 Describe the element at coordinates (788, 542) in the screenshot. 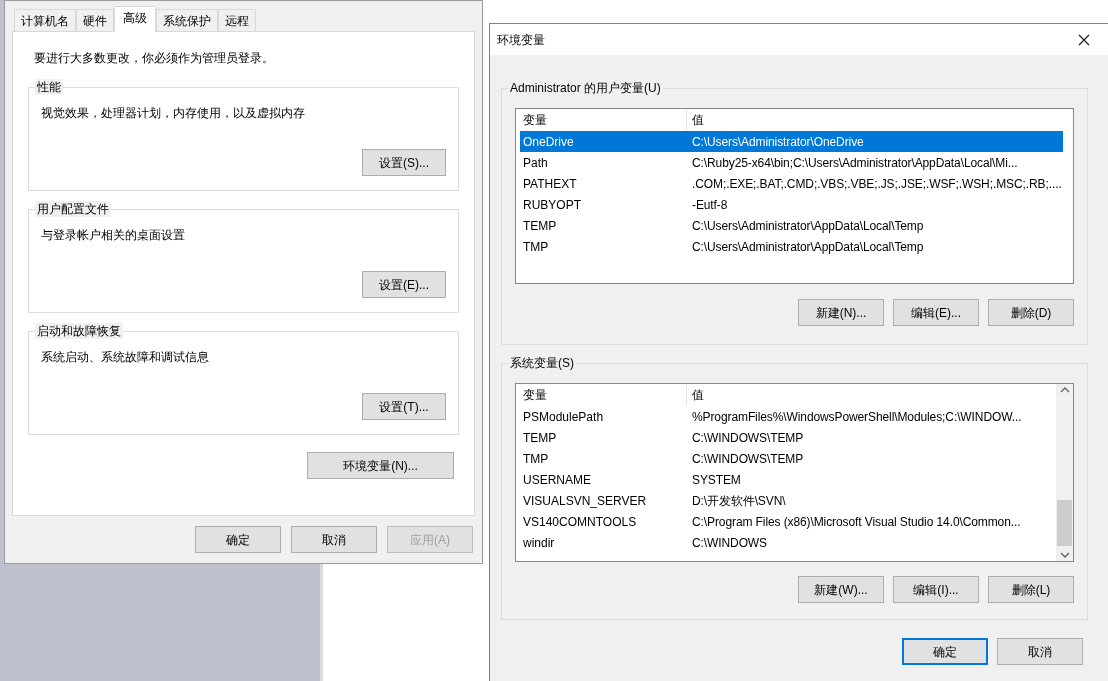

I see `variable-row: windir C:\WINDOWS` at that location.